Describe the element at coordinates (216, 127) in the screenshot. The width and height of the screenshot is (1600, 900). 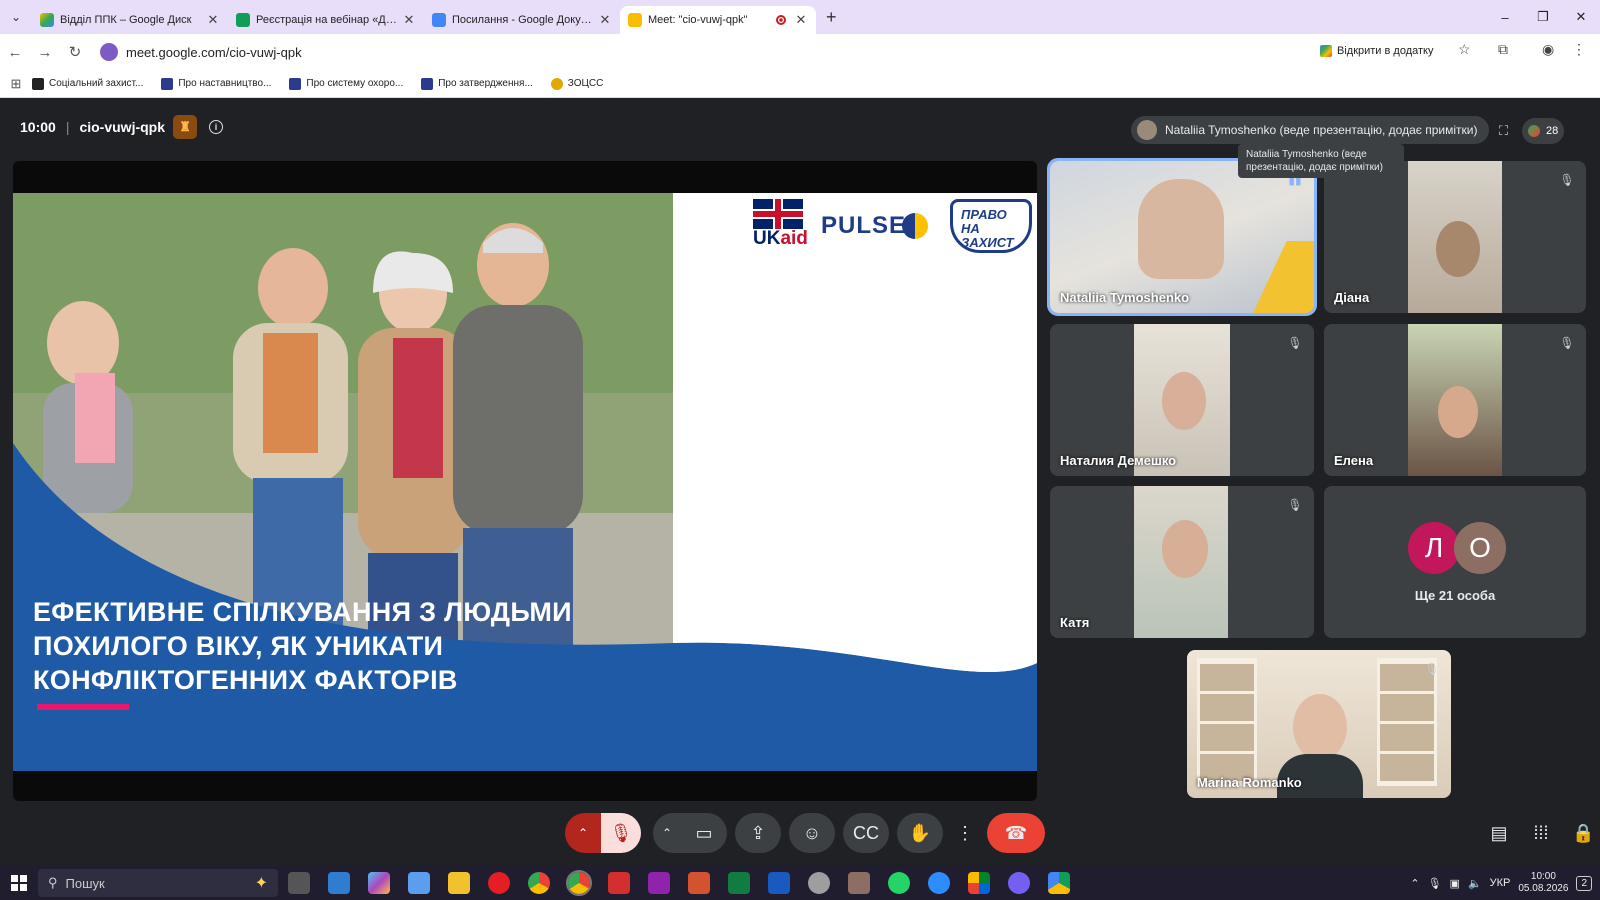
I see `meeting-info-icon: i` at that location.